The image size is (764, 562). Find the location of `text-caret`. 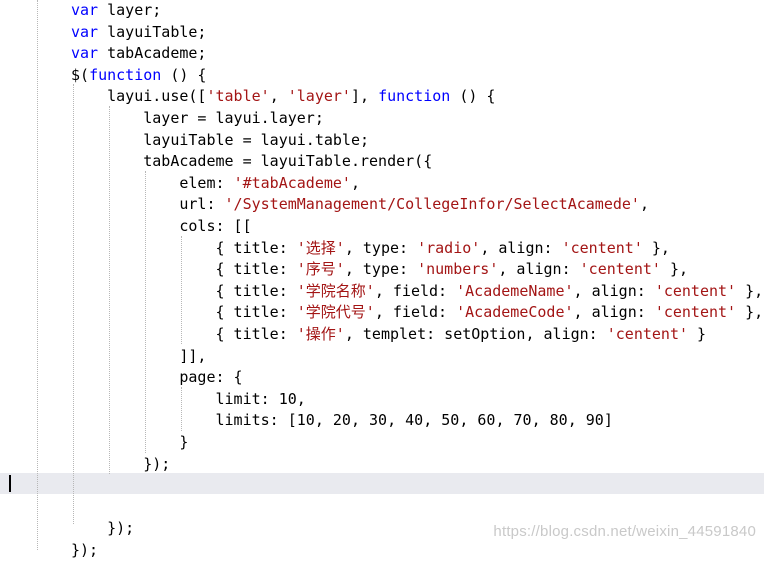

text-caret is located at coordinates (10, 483).